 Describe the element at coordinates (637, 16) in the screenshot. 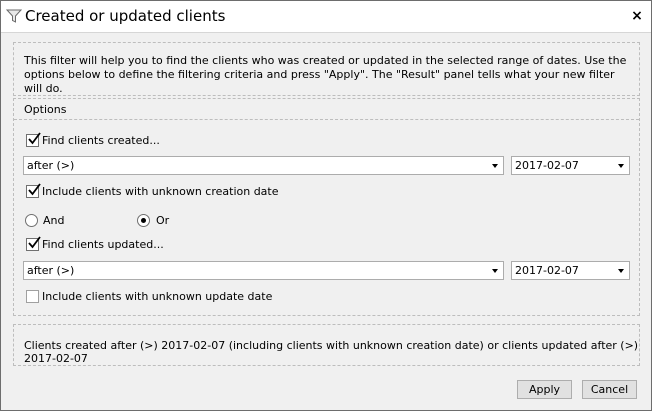

I see `close-icon: ×` at that location.